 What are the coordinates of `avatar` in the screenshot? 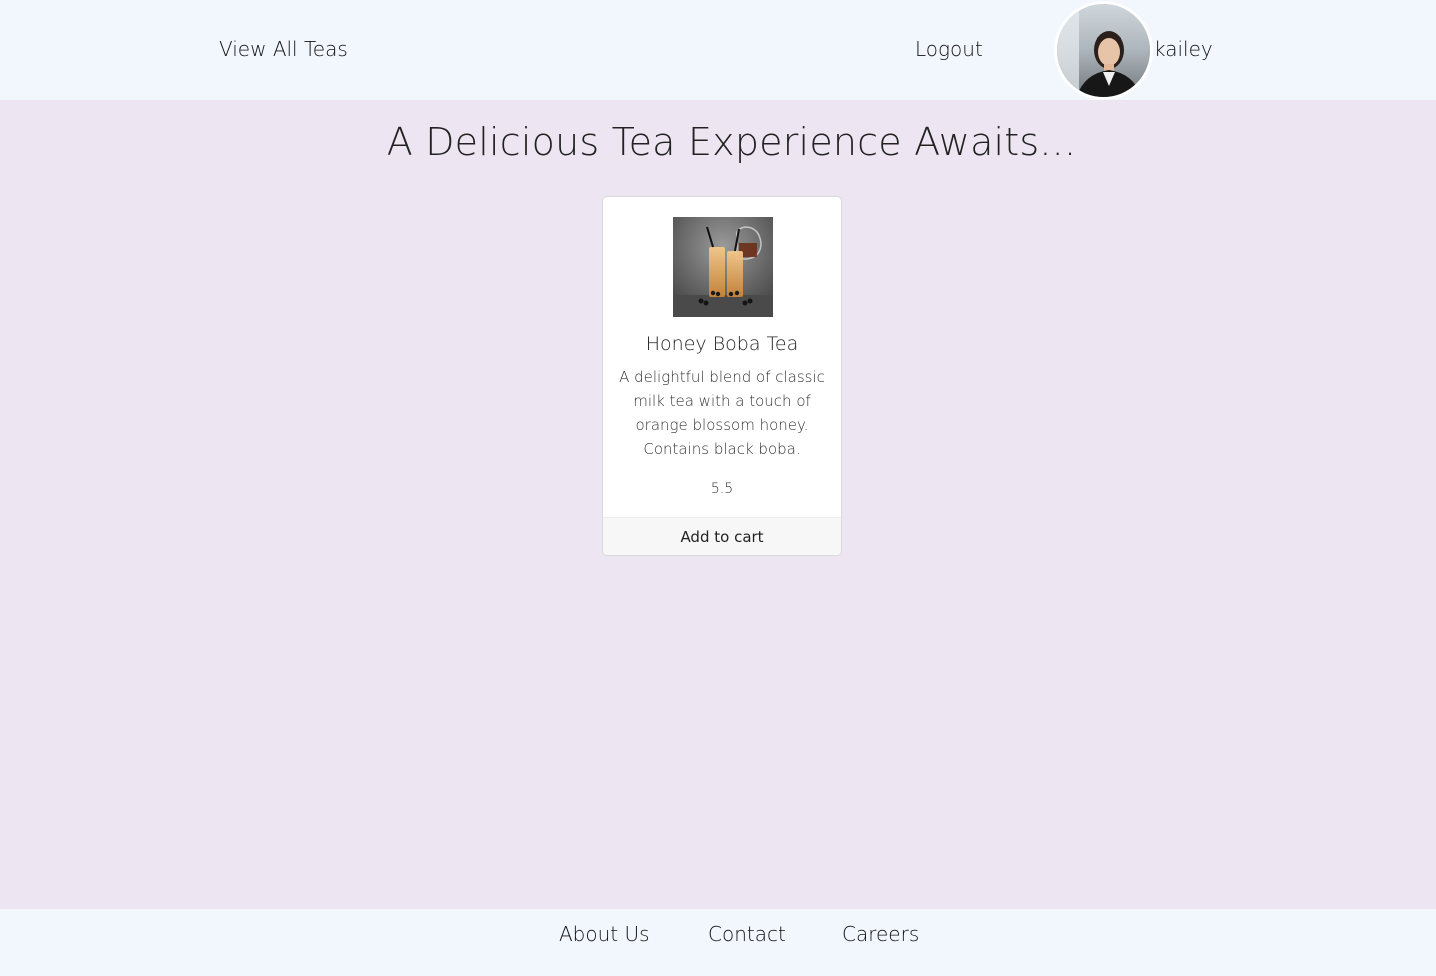 It's located at (1103, 50).